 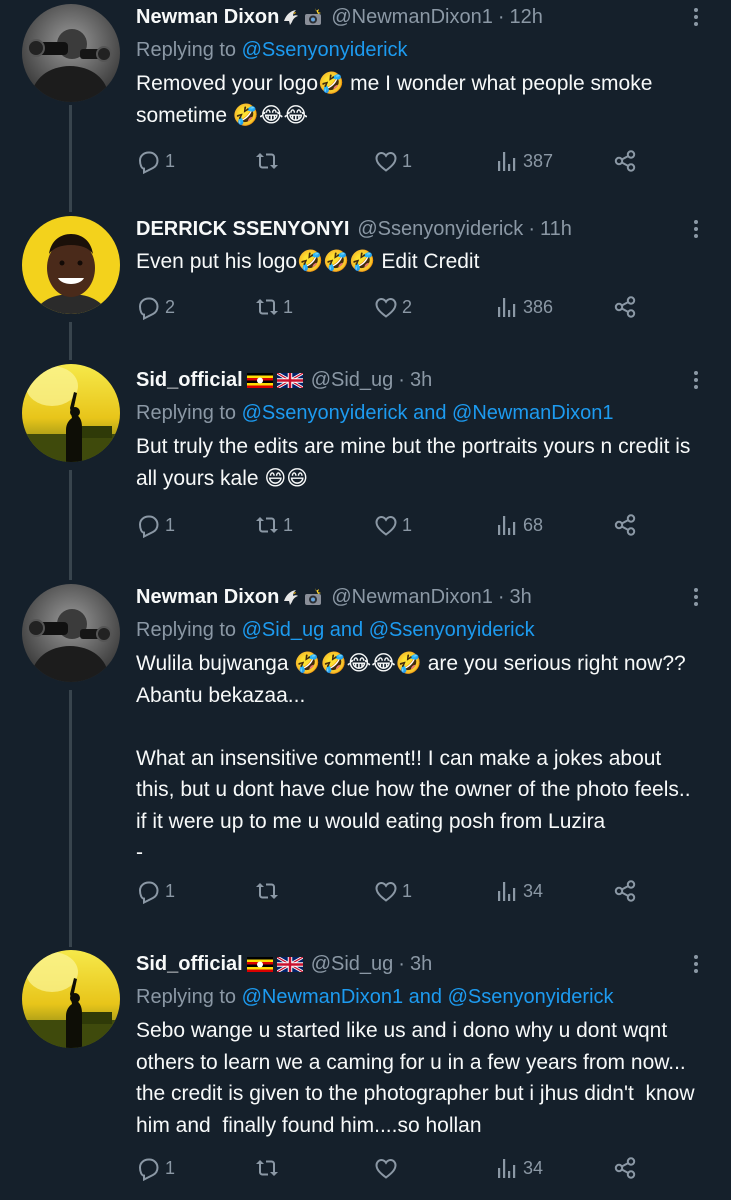 What do you see at coordinates (523, 161) in the screenshot?
I see `views-button: 387` at bounding box center [523, 161].